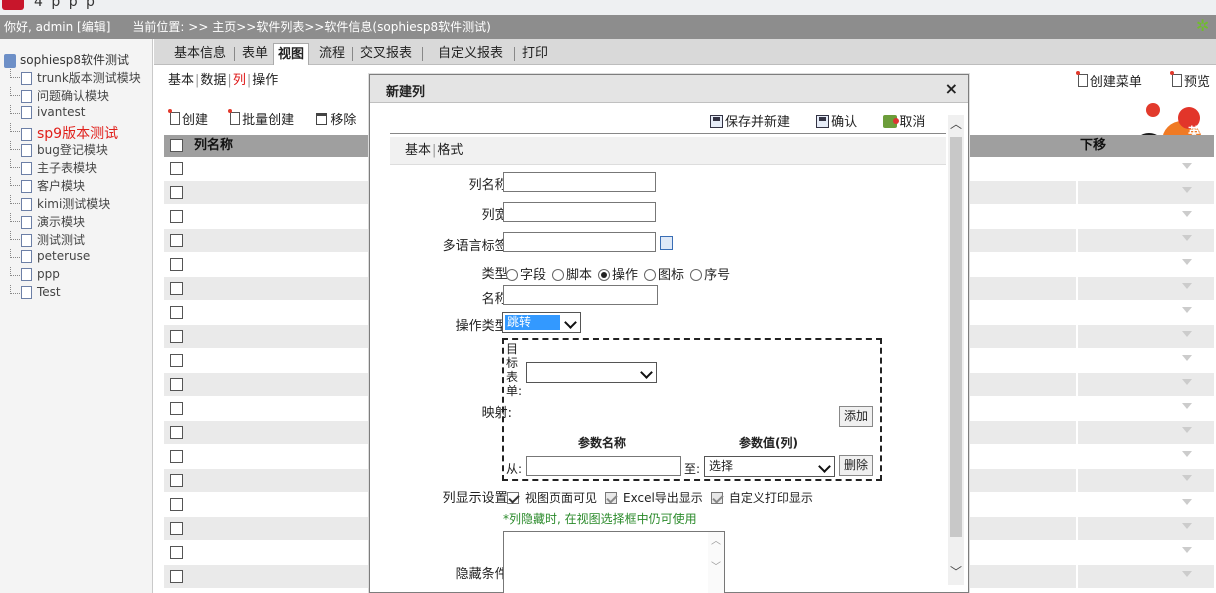  Describe the element at coordinates (311, 27) in the screenshot. I see `breadcrumb: 当前位置: >> 主页>>软件列表>>软件信息(sophiesp8软件测试)` at that location.